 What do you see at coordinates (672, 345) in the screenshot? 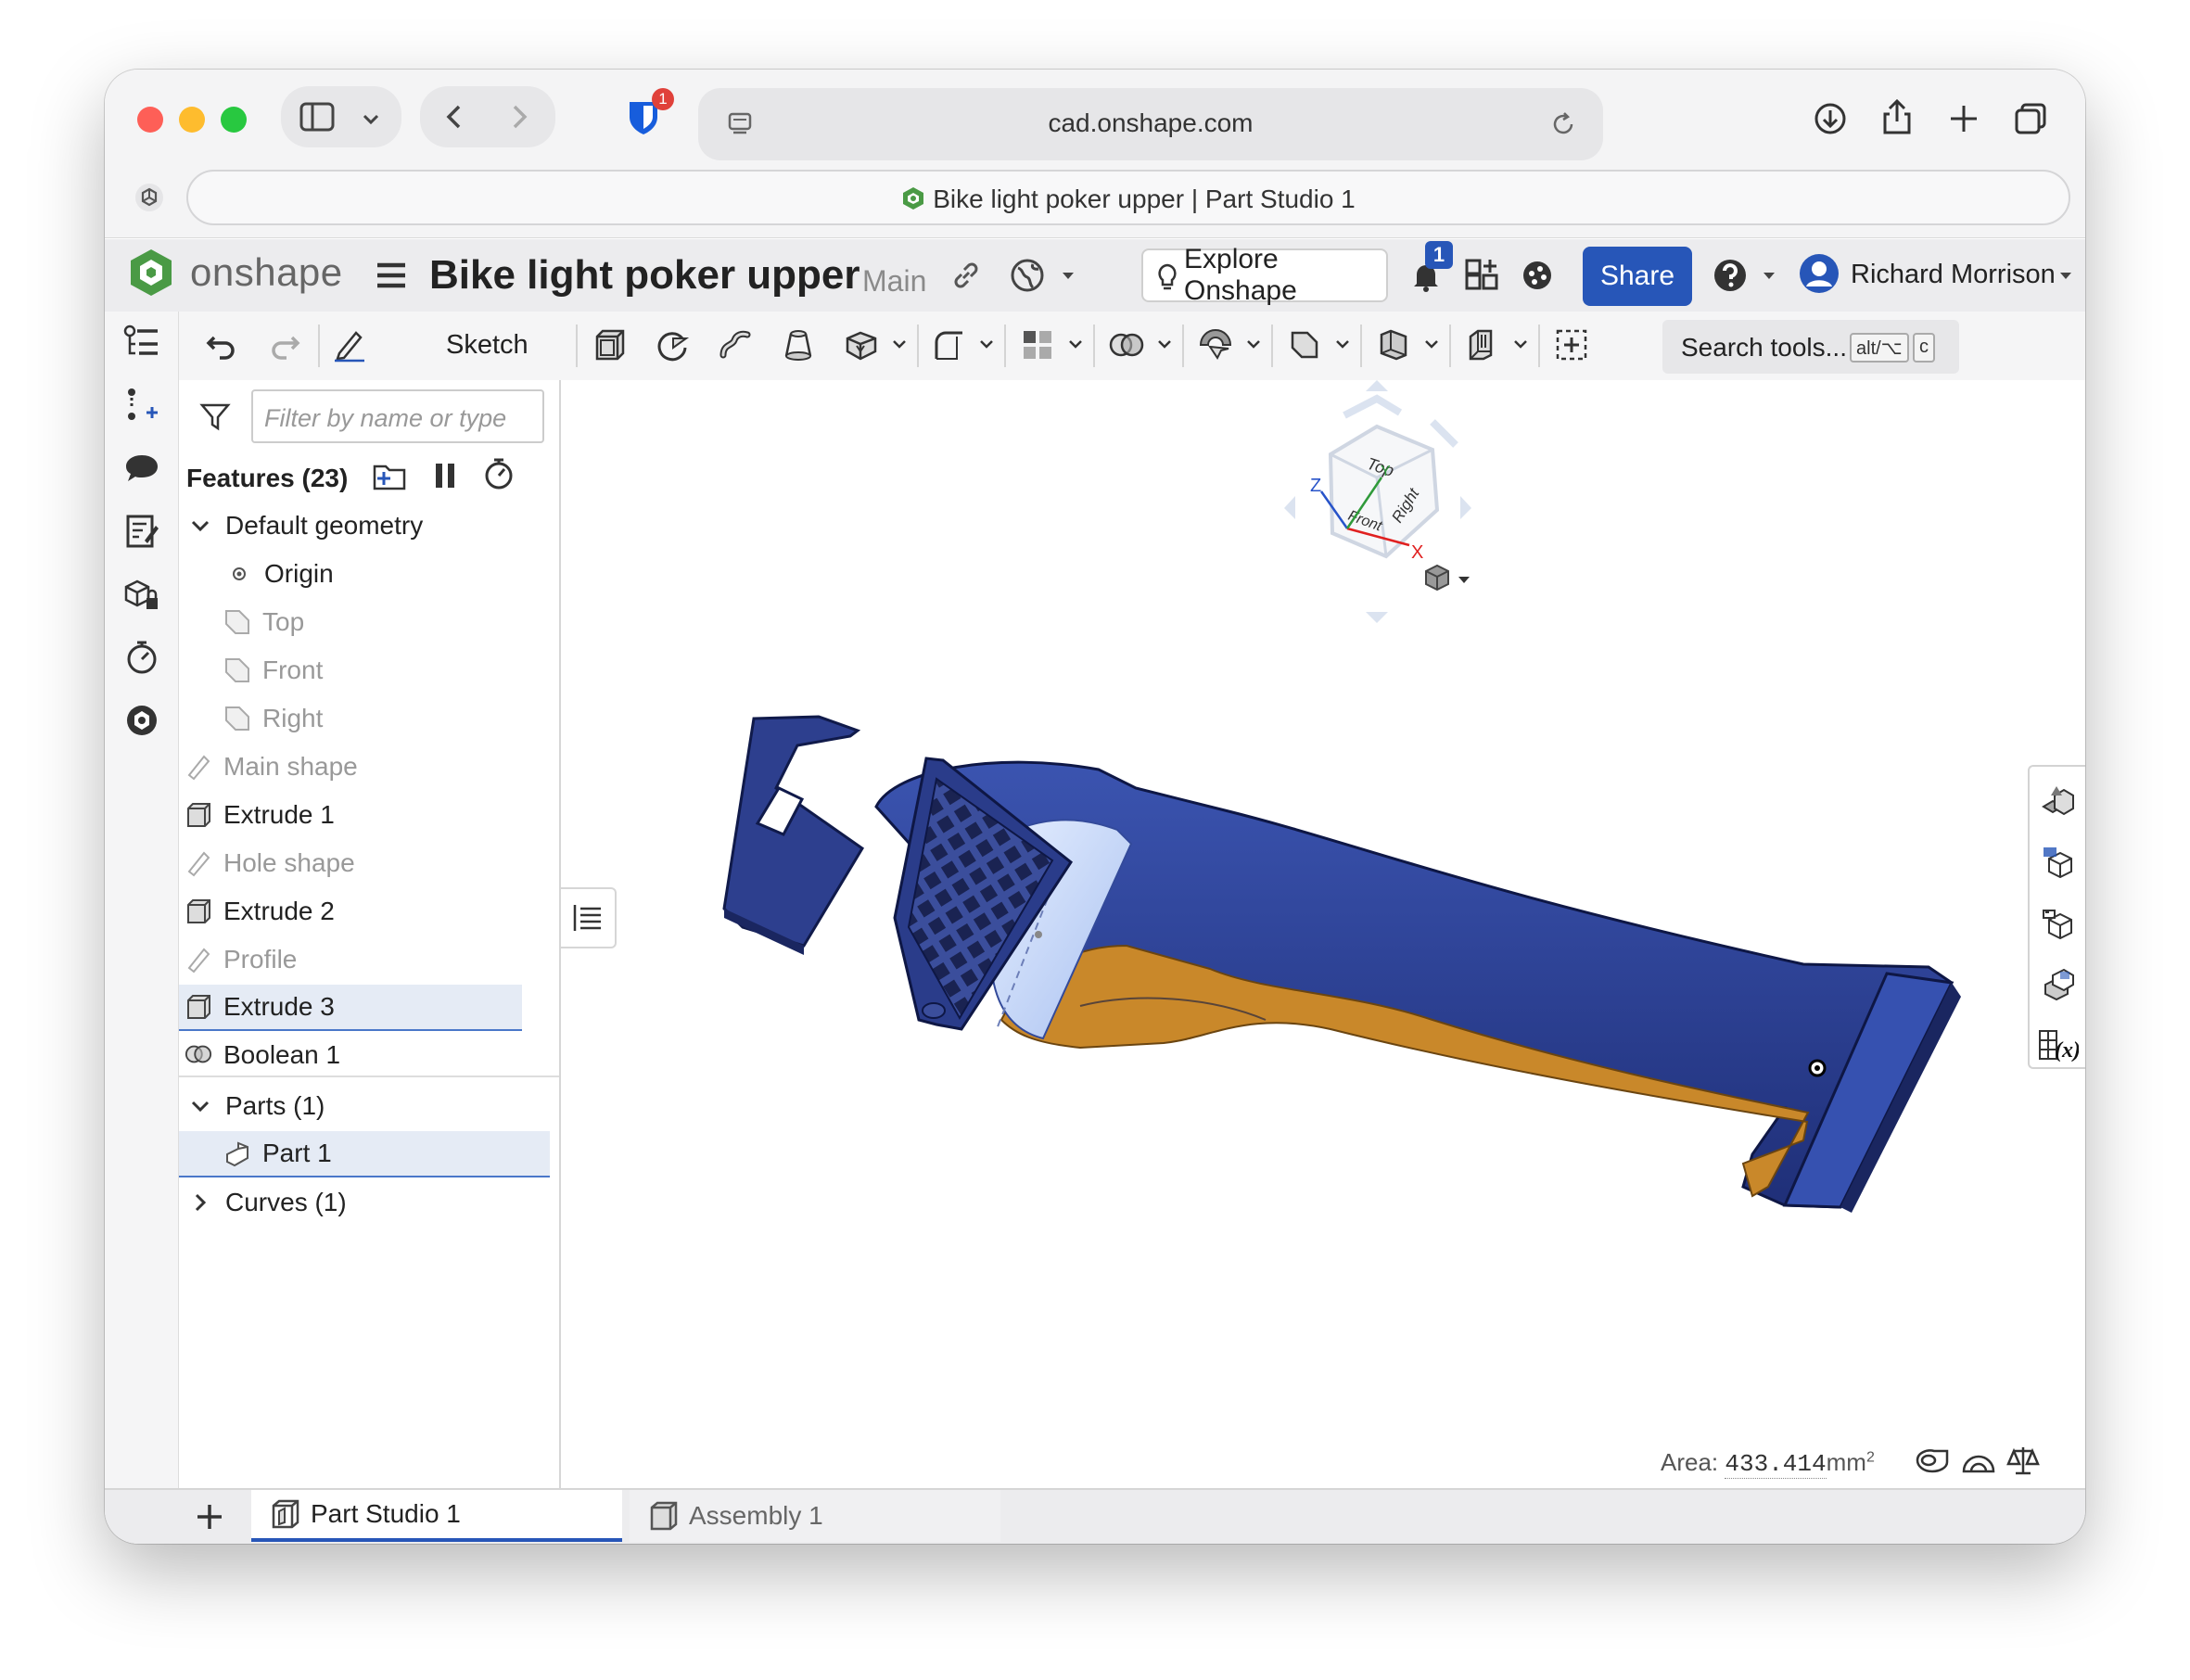
I see `revolve-icon` at bounding box center [672, 345].